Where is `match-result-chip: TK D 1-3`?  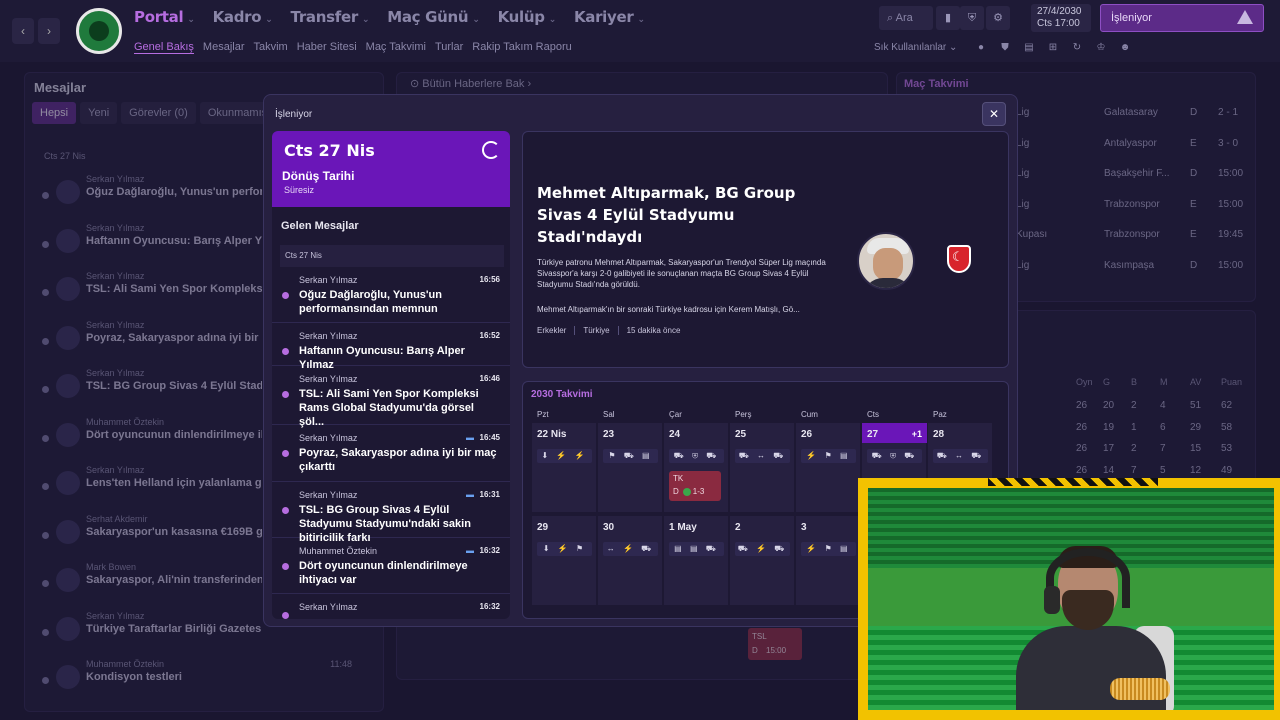
match-result-chip: TK D 1-3 is located at coordinates (695, 486).